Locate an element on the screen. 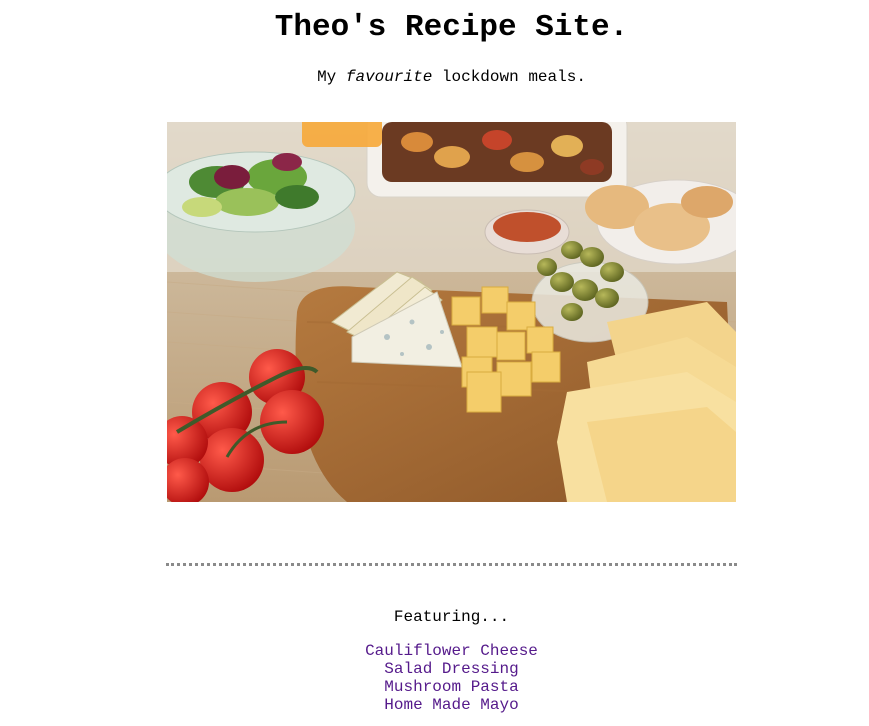  recipe-link-mushroom-pasta: Mushroom Pasta is located at coordinates (451, 687).